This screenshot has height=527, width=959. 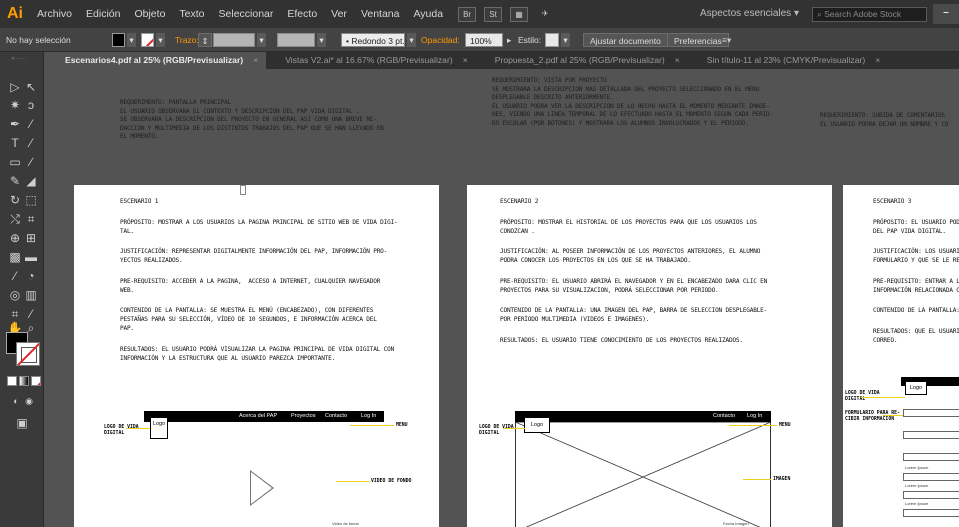 I want to click on none-slash-icon, so click(x=36, y=381).